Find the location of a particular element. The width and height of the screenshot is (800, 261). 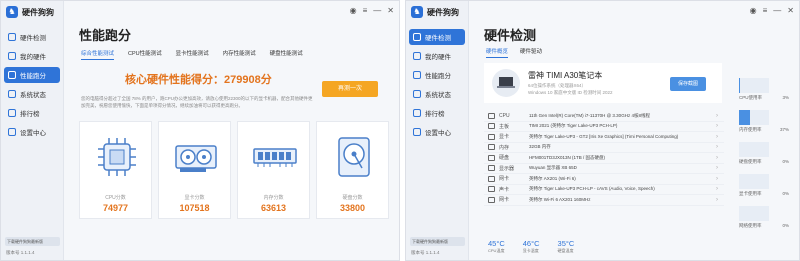

spec-row-network: 网卡 英特尔 AX201 (Wi-Fi 6) › is located at coordinates (604, 179).